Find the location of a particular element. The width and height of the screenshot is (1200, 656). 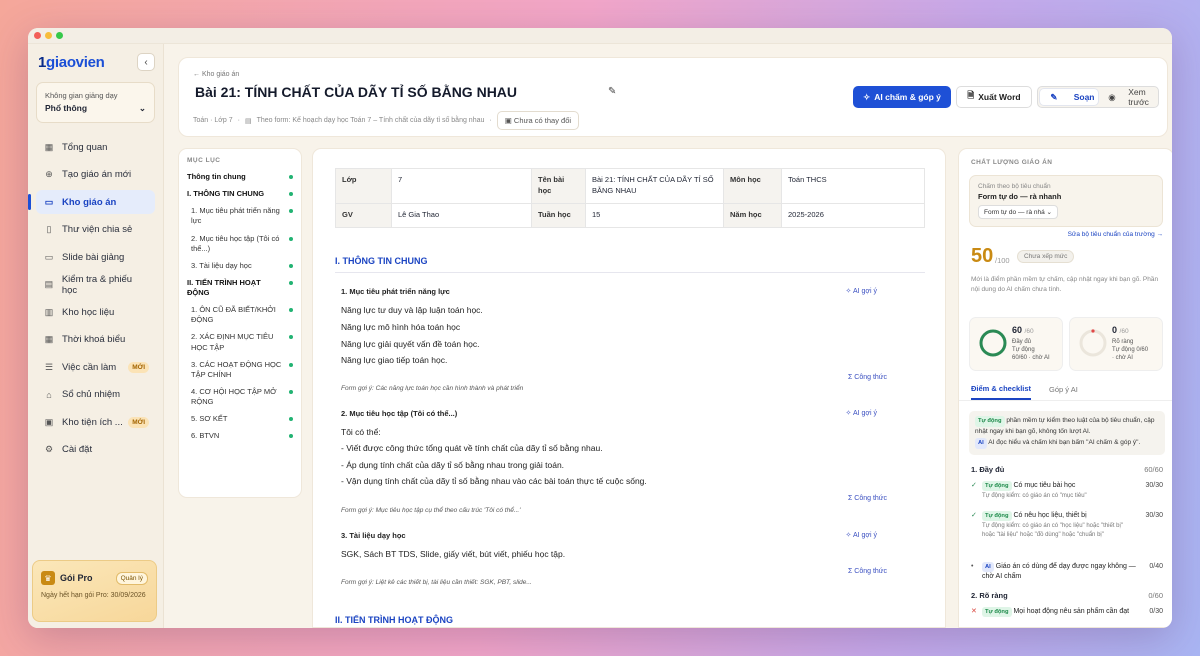

chevron-left-icon: ‹ is located at coordinates (146, 62).